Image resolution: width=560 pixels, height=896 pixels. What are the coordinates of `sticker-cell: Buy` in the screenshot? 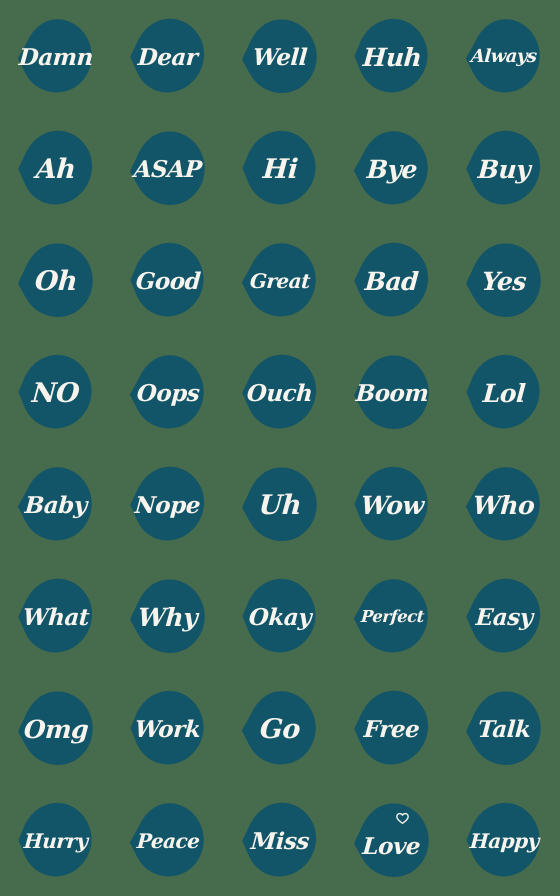 It's located at (504, 168).